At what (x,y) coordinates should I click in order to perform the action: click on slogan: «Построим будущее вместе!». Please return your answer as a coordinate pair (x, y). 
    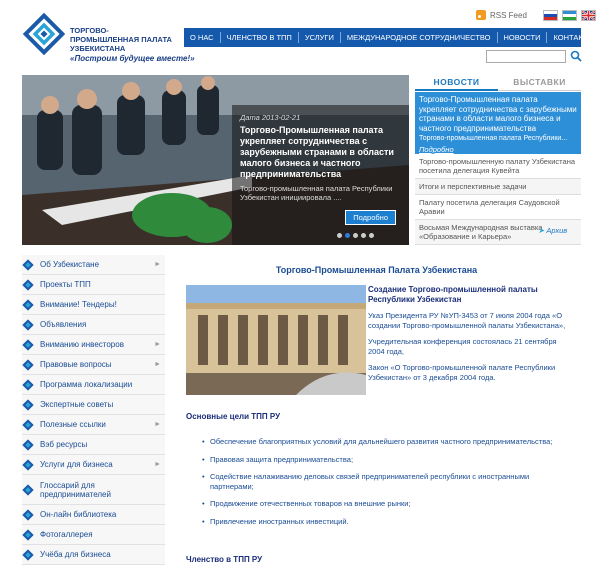
    Looking at the image, I should click on (132, 58).